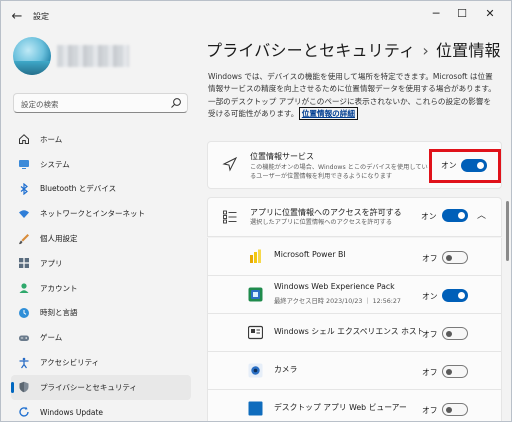 This screenshot has height=422, width=512. Describe the element at coordinates (455, 215) in the screenshot. I see `app-access-toggle` at that location.